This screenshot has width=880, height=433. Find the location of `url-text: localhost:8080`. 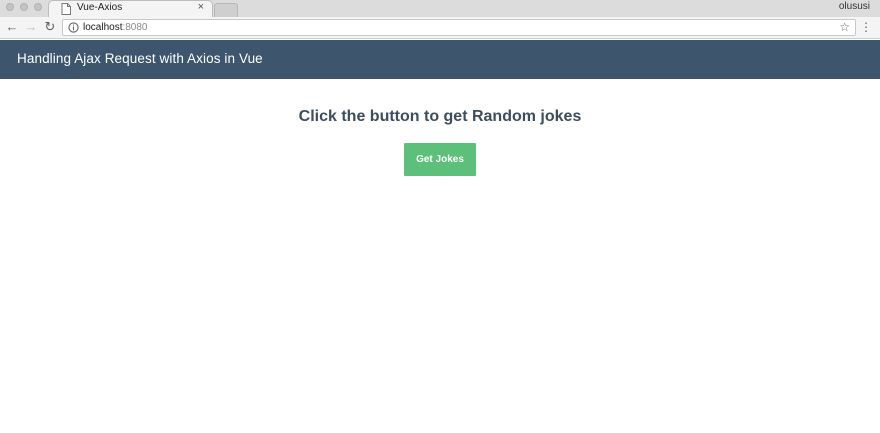

url-text: localhost:8080 is located at coordinates (115, 27).